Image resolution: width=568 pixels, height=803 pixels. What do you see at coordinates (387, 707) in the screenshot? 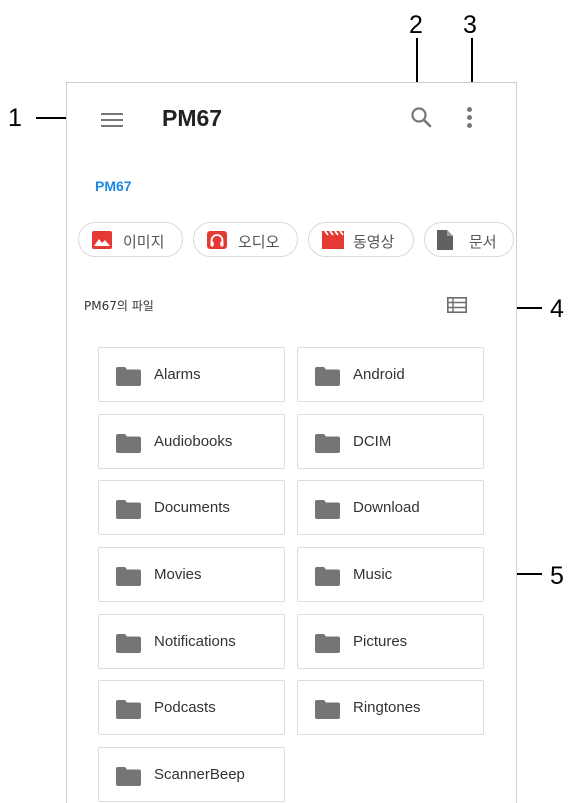
I see `folder-label: Ringtones` at bounding box center [387, 707].